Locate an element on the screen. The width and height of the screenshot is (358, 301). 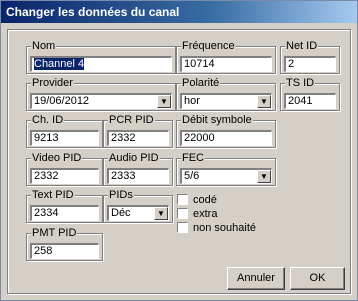
pmt-pid-group: PMT PID 258 is located at coordinates (64, 244).